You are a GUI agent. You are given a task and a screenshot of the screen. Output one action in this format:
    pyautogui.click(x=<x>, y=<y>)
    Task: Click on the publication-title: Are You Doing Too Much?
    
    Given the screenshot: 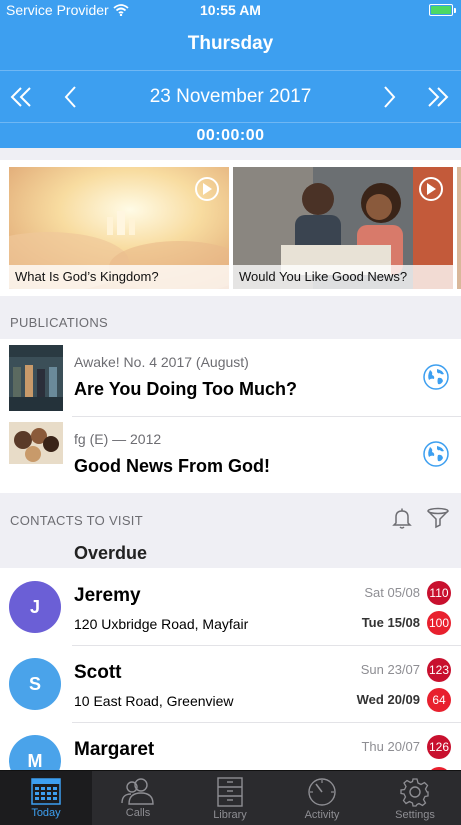 What is the action you would take?
    pyautogui.click(x=185, y=389)
    